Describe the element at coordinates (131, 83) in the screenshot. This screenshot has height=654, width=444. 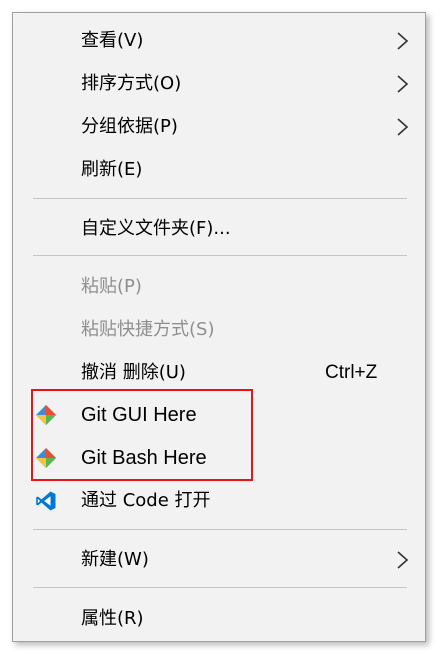
I see `menu-item-sort-label: 排序方式(O)` at that location.